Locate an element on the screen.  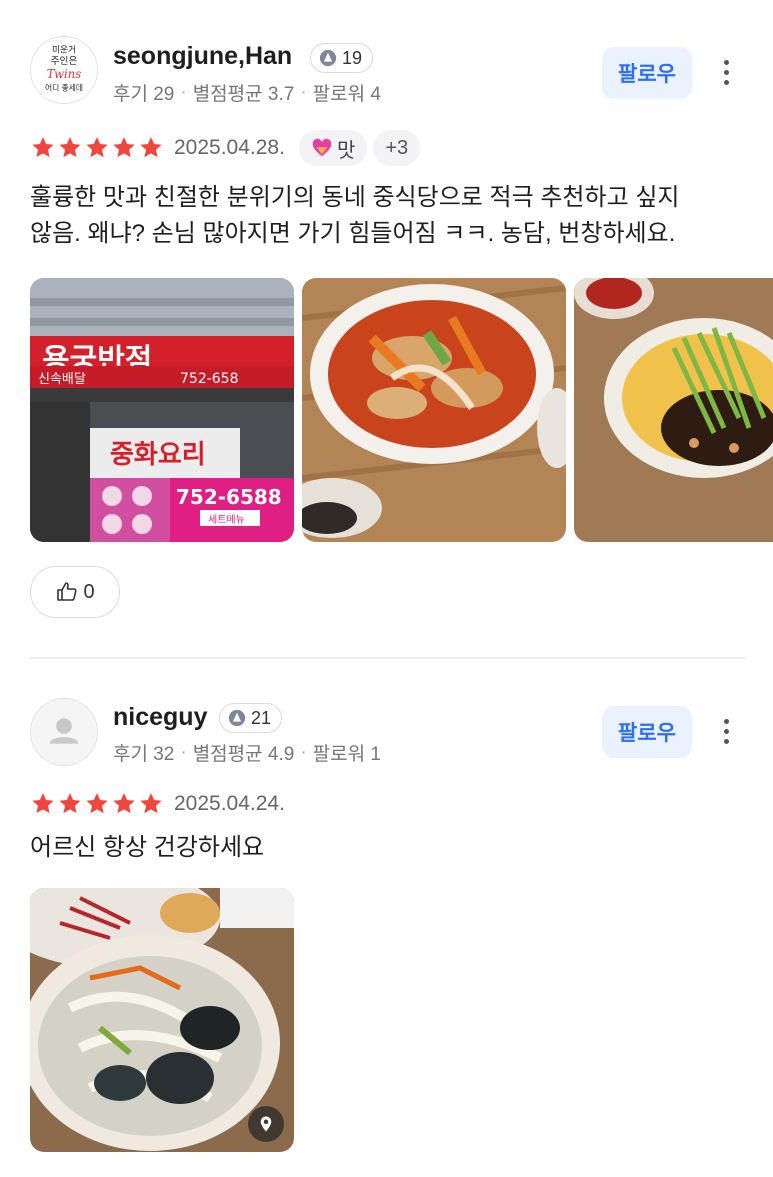
review-text-line: 어르신 항상 건강하세요 is located at coordinates (147, 847).